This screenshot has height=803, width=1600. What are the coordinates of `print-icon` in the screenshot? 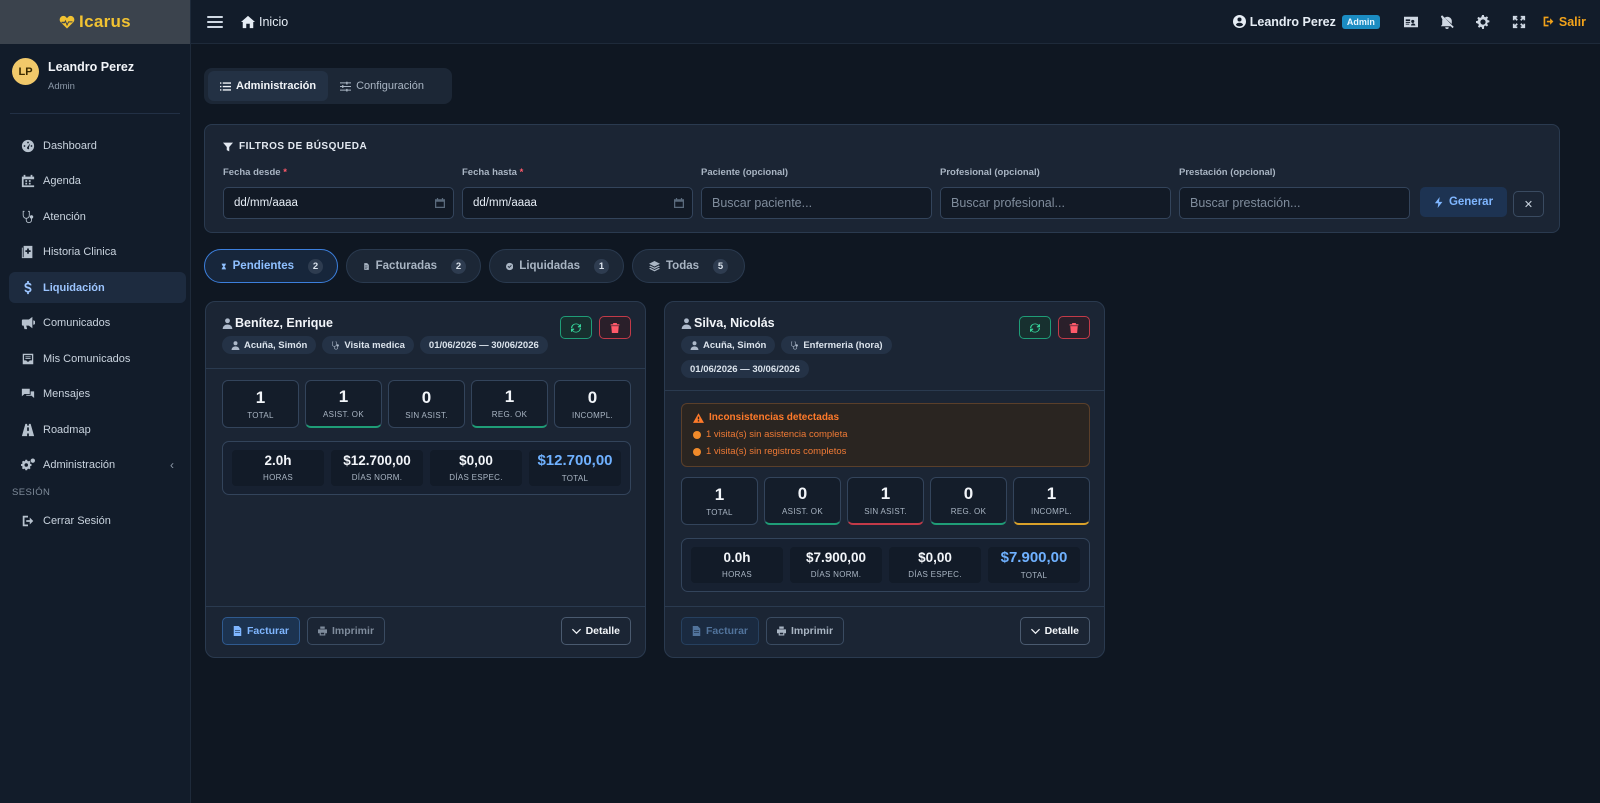 It's located at (782, 631).